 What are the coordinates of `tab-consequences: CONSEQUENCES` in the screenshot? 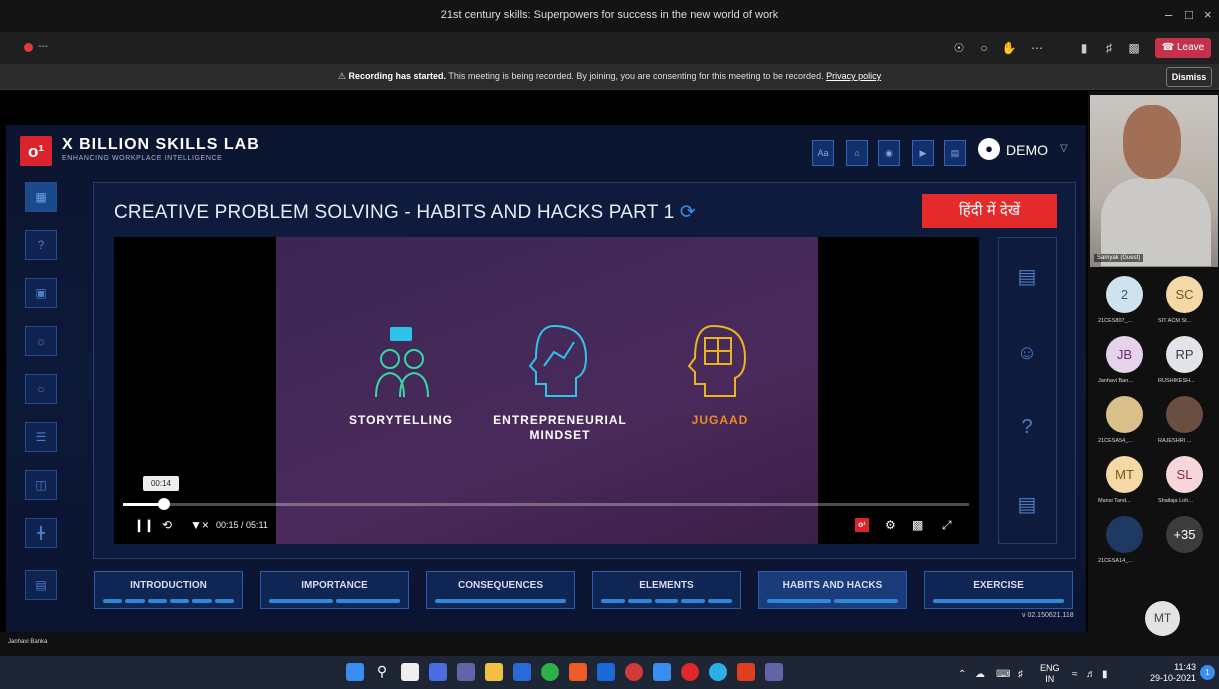 It's located at (500, 590).